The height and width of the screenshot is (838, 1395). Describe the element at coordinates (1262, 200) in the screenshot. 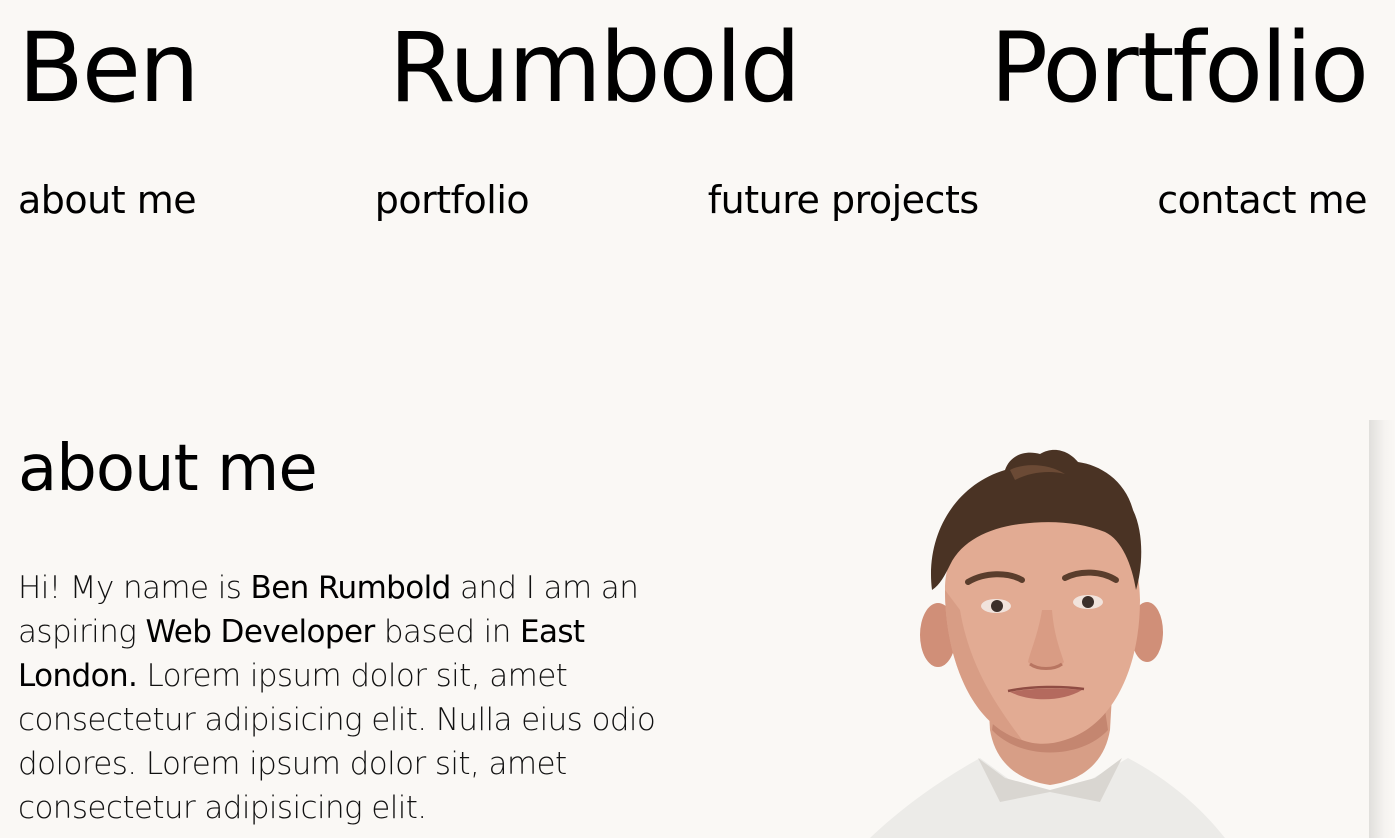

I see `nav-link-contact-me: contact me` at that location.